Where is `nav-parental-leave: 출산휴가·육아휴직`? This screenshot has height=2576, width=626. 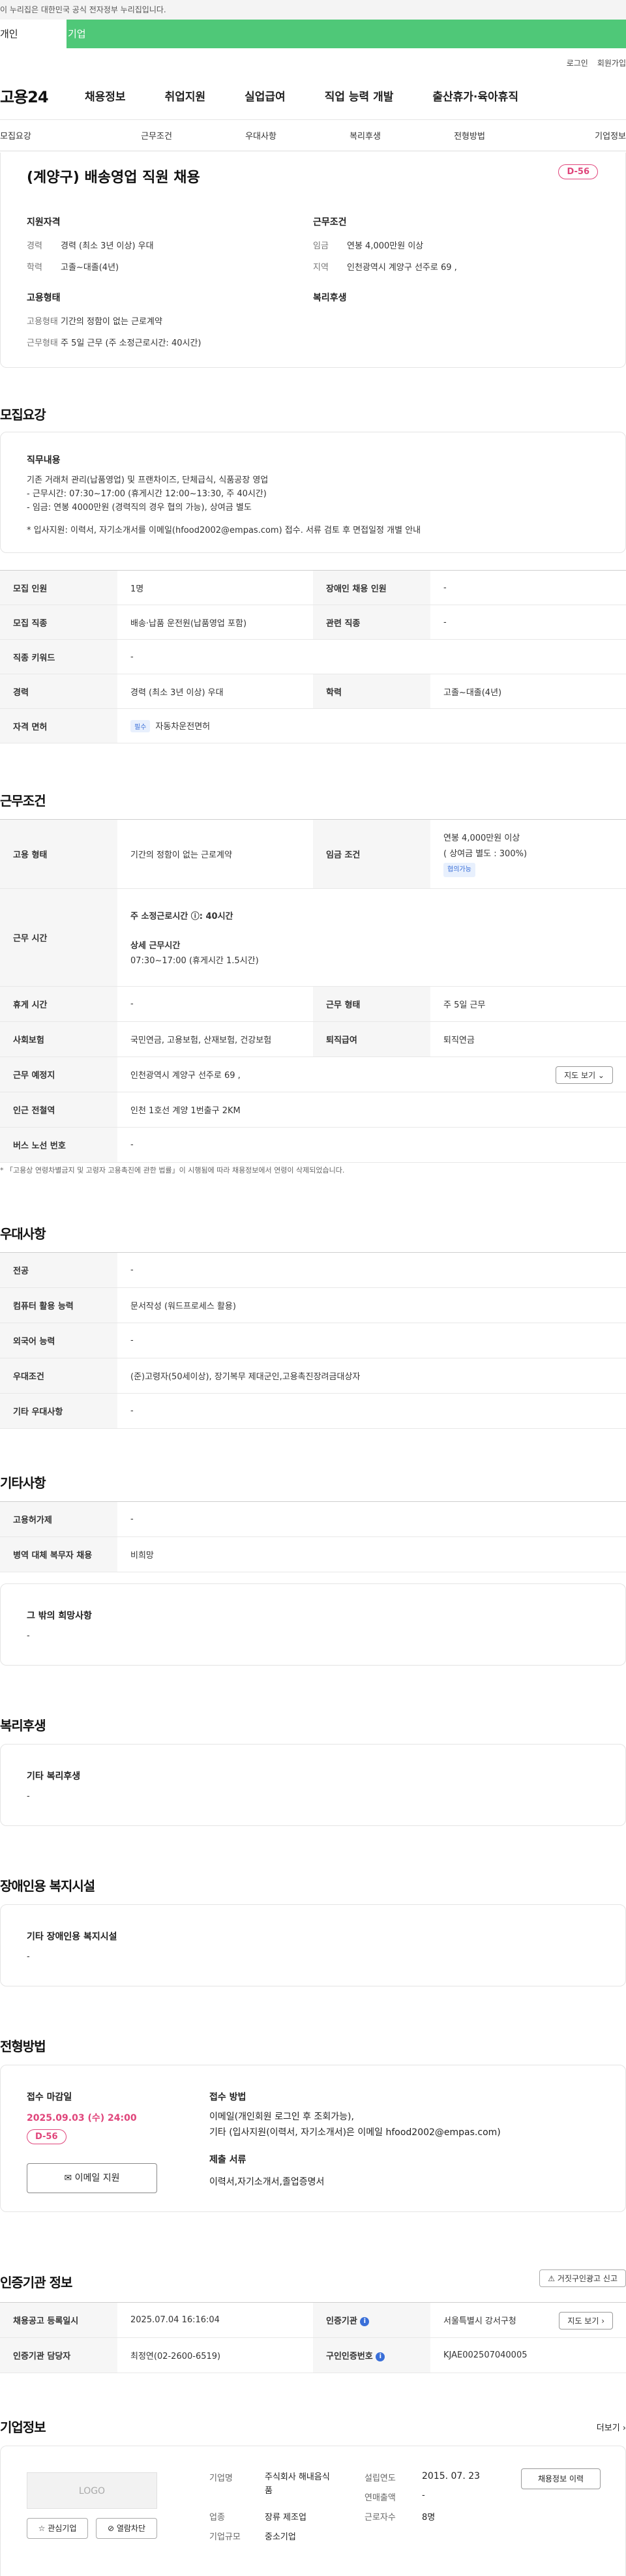
nav-parental-leave: 출산휴가·육아휴직 is located at coordinates (475, 95).